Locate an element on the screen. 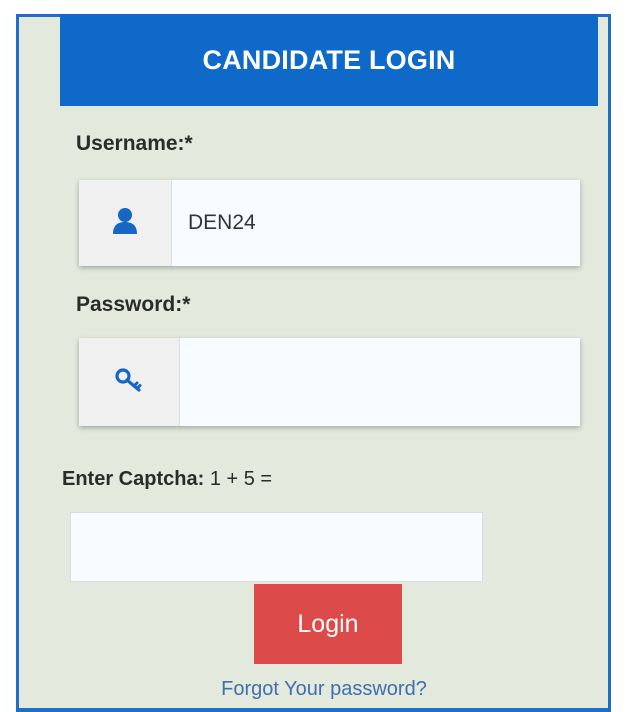 This screenshot has height=712, width=628. password-group is located at coordinates (329, 382).